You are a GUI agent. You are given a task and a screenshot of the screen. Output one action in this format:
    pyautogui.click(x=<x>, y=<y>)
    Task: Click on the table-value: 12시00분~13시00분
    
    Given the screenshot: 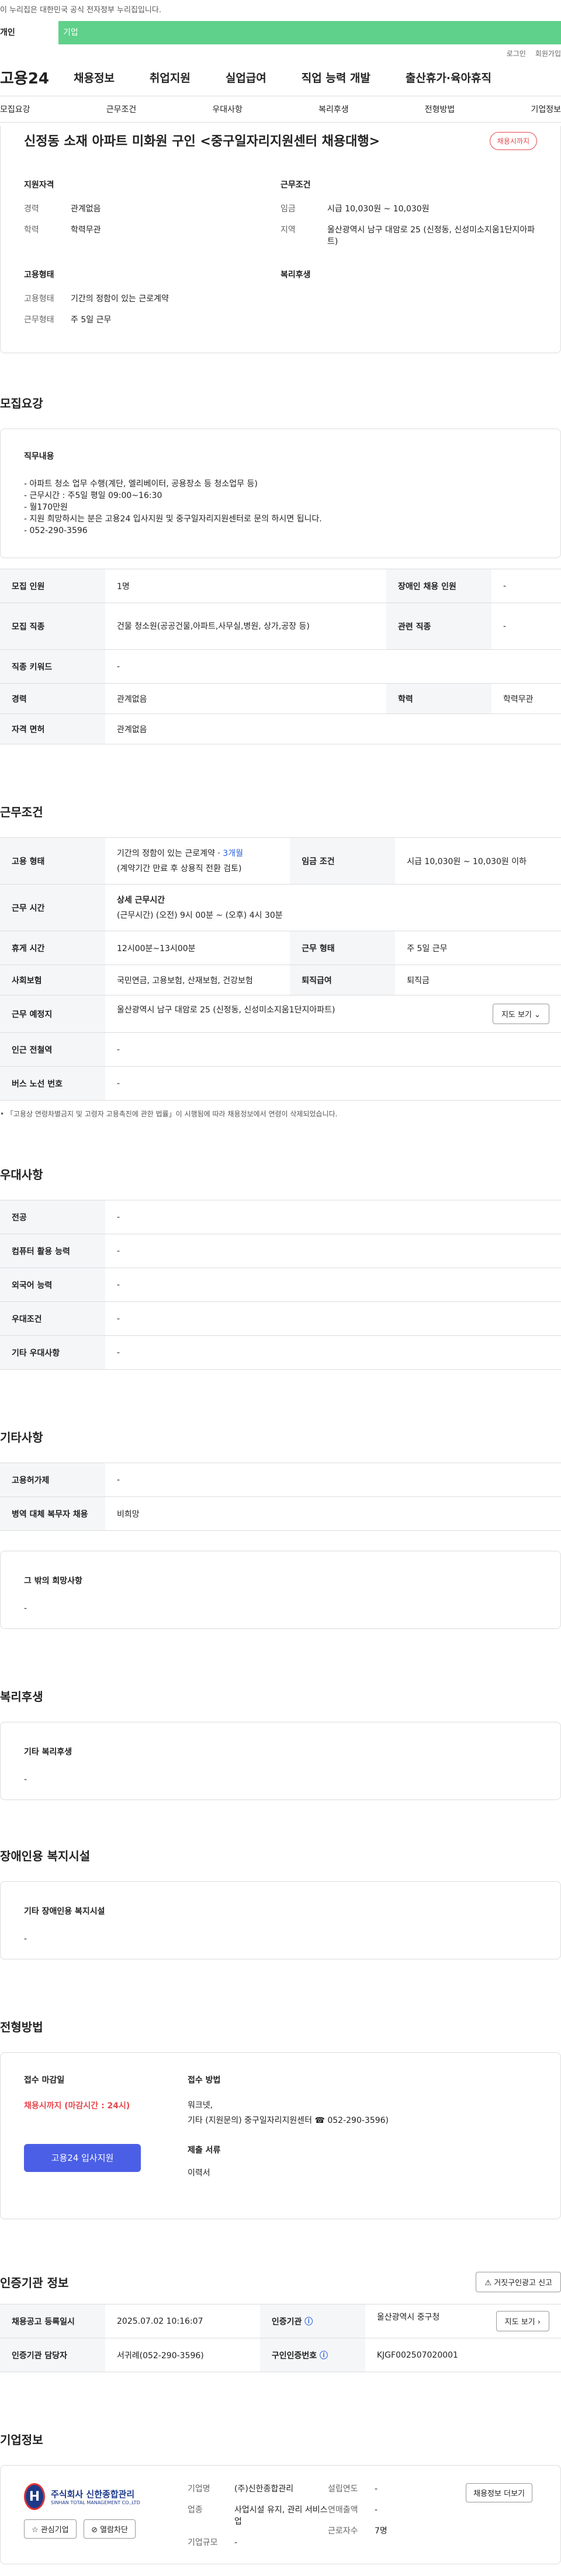 What is the action you would take?
    pyautogui.click(x=197, y=948)
    